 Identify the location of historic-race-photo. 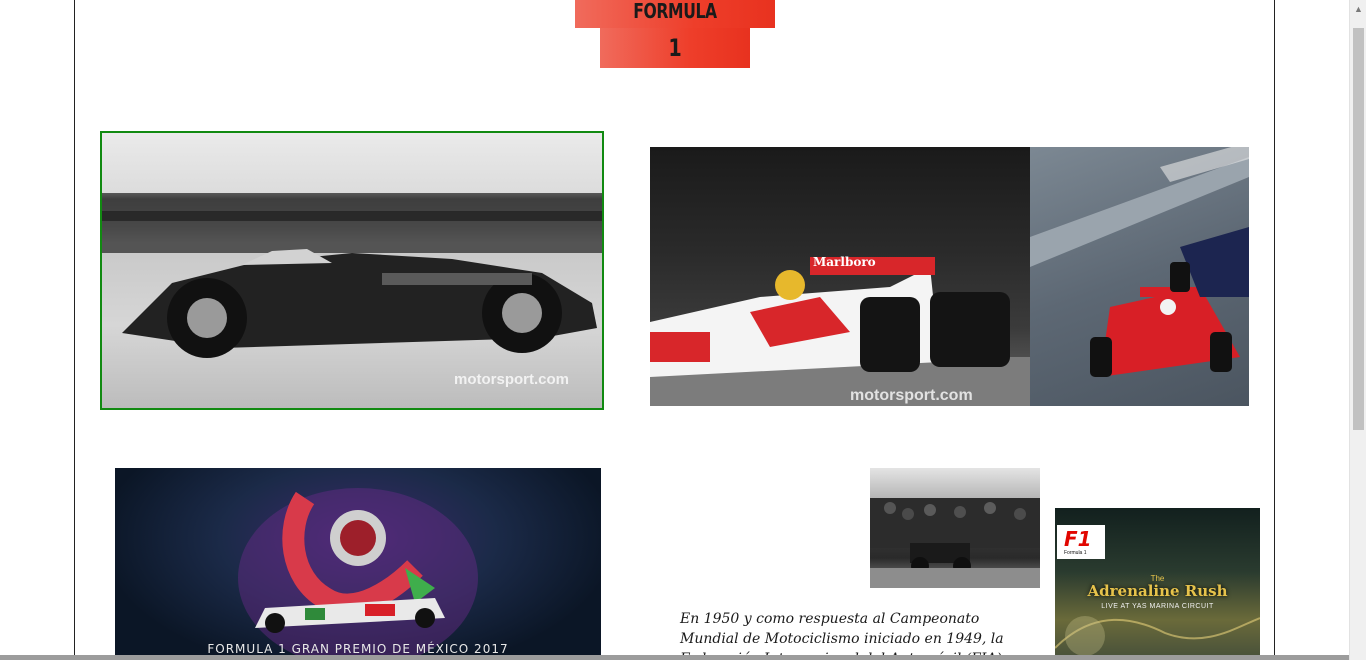
(955, 528).